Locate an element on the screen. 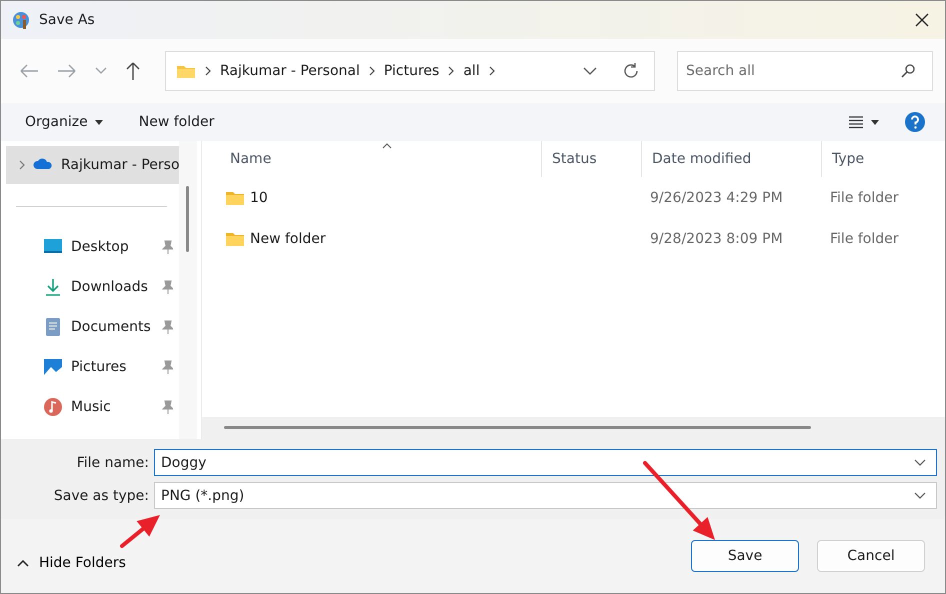 The width and height of the screenshot is (946, 594). sidebar-item: Rajkumar - Perso is located at coordinates (92, 165).